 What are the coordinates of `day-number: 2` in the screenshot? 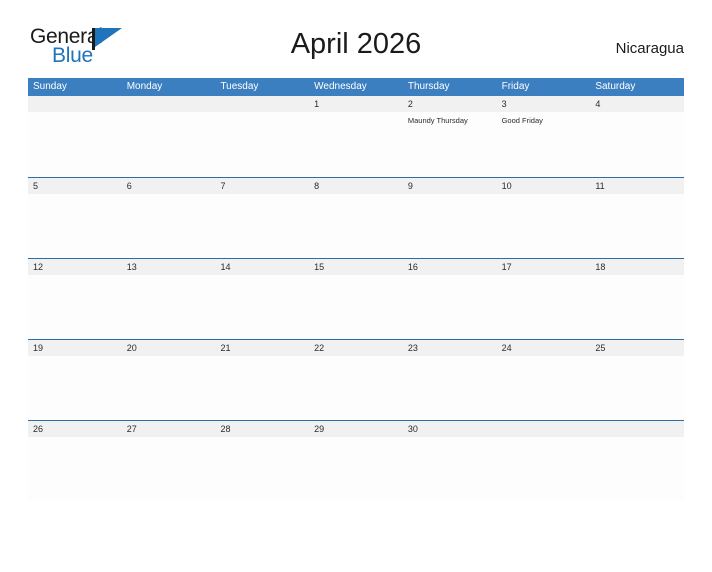 It's located at (450, 104).